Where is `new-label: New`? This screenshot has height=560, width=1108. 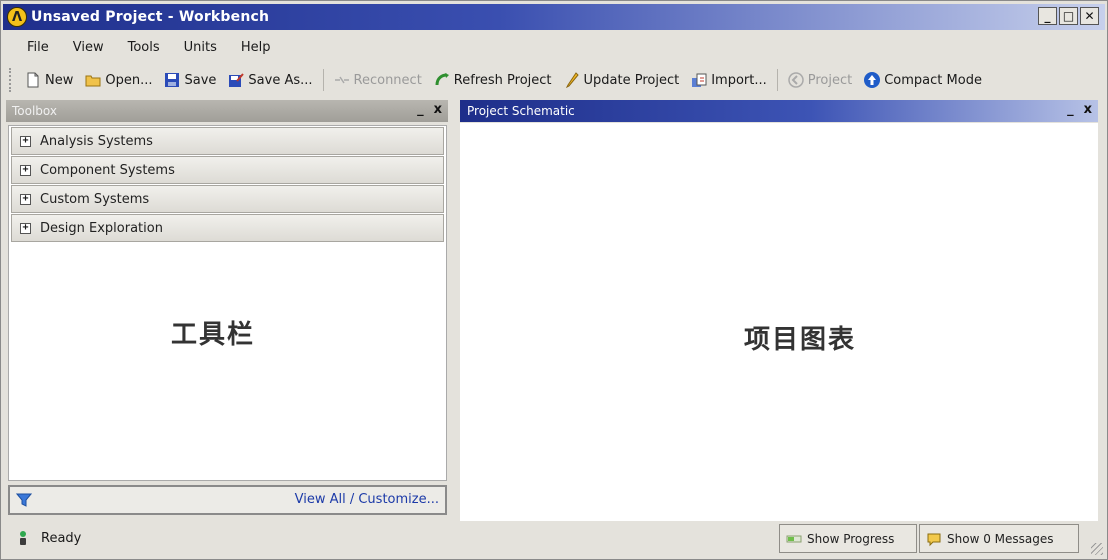 new-label: New is located at coordinates (59, 80).